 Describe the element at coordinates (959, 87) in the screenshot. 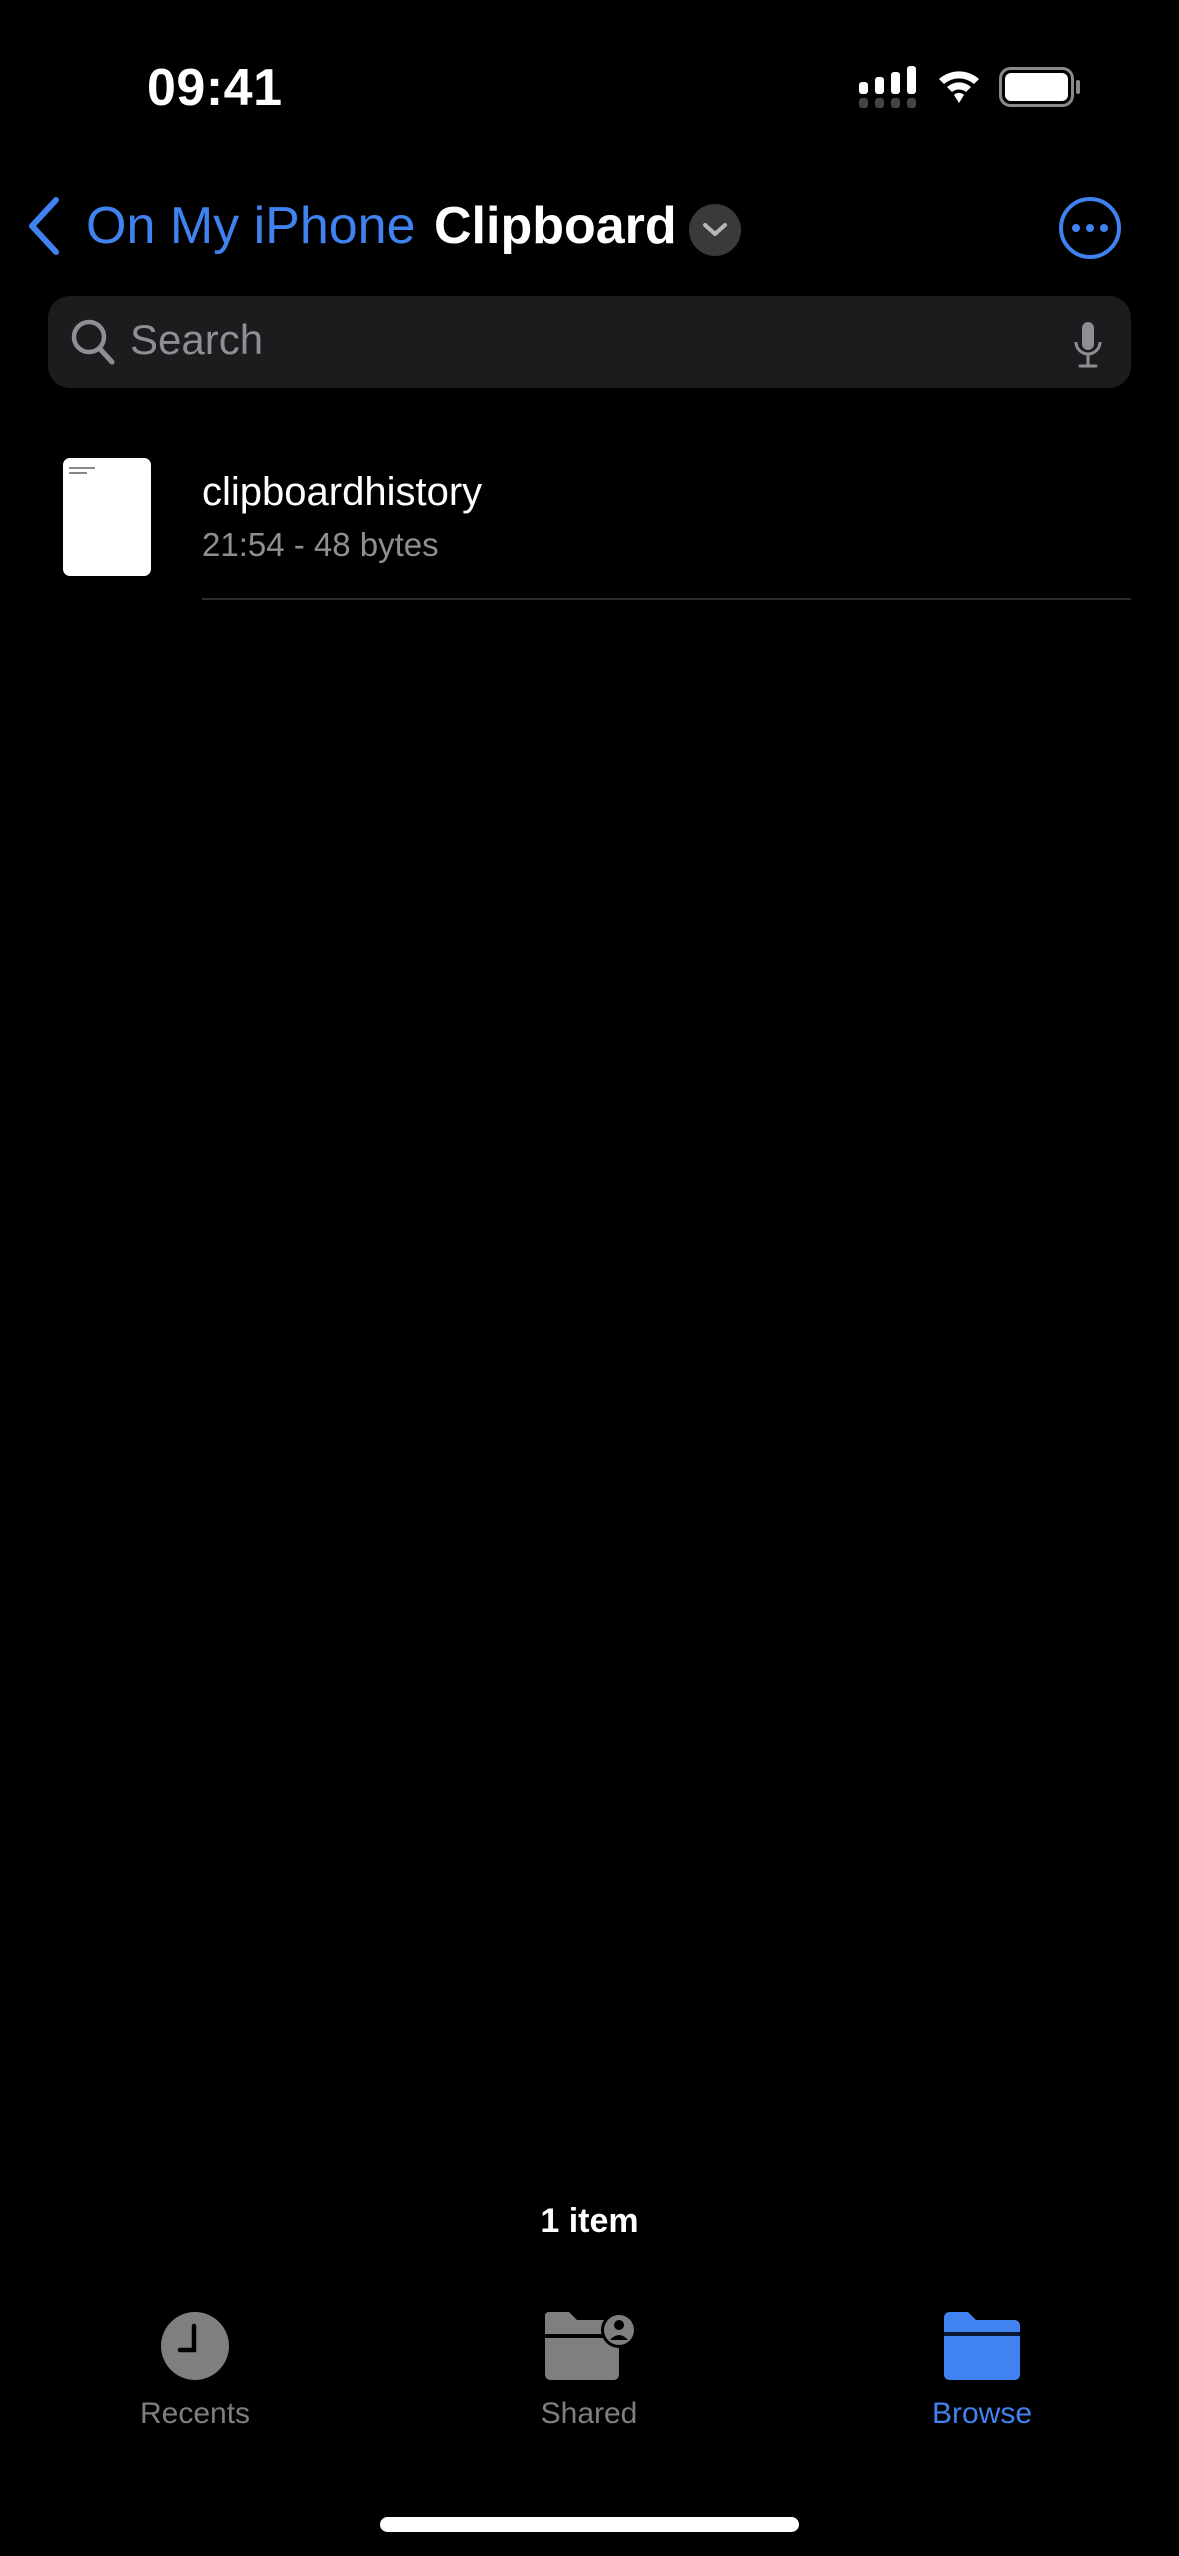

I see `wifi-icon` at that location.